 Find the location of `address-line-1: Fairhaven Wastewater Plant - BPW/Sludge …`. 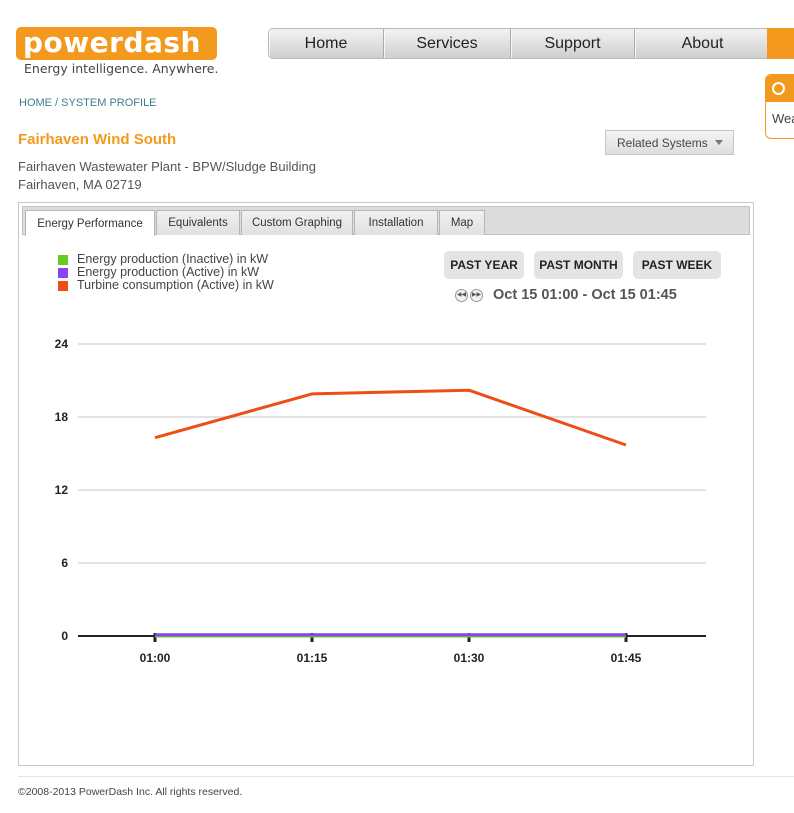

address-line-1: Fairhaven Wastewater Plant - BPW/Sludge … is located at coordinates (167, 166).